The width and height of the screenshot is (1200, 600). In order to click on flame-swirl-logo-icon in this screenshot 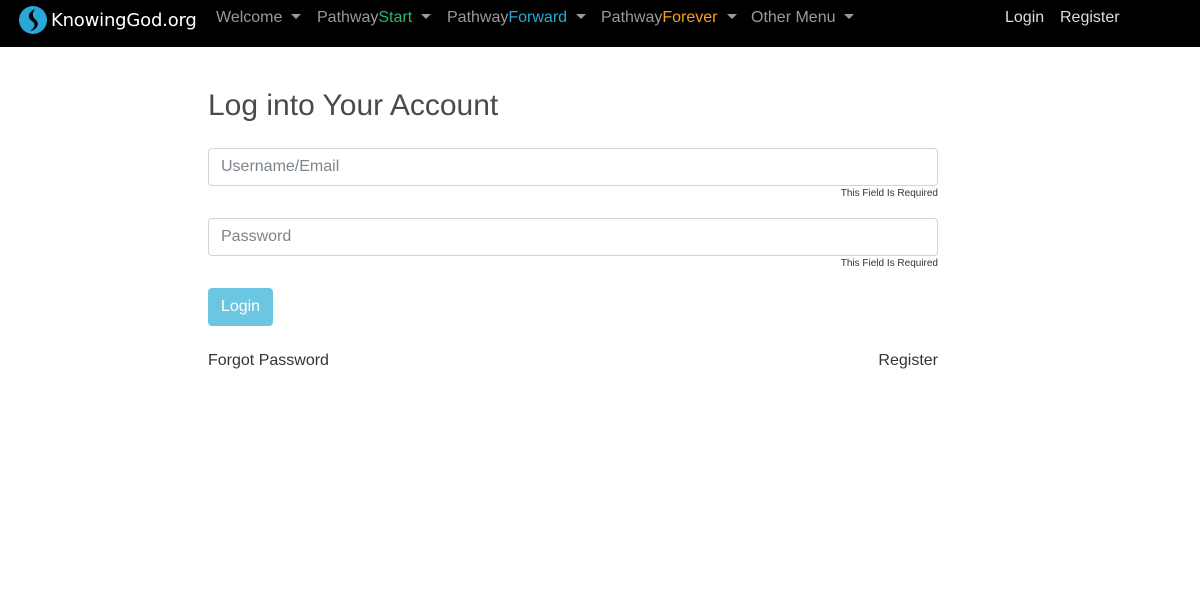, I will do `click(33, 20)`.